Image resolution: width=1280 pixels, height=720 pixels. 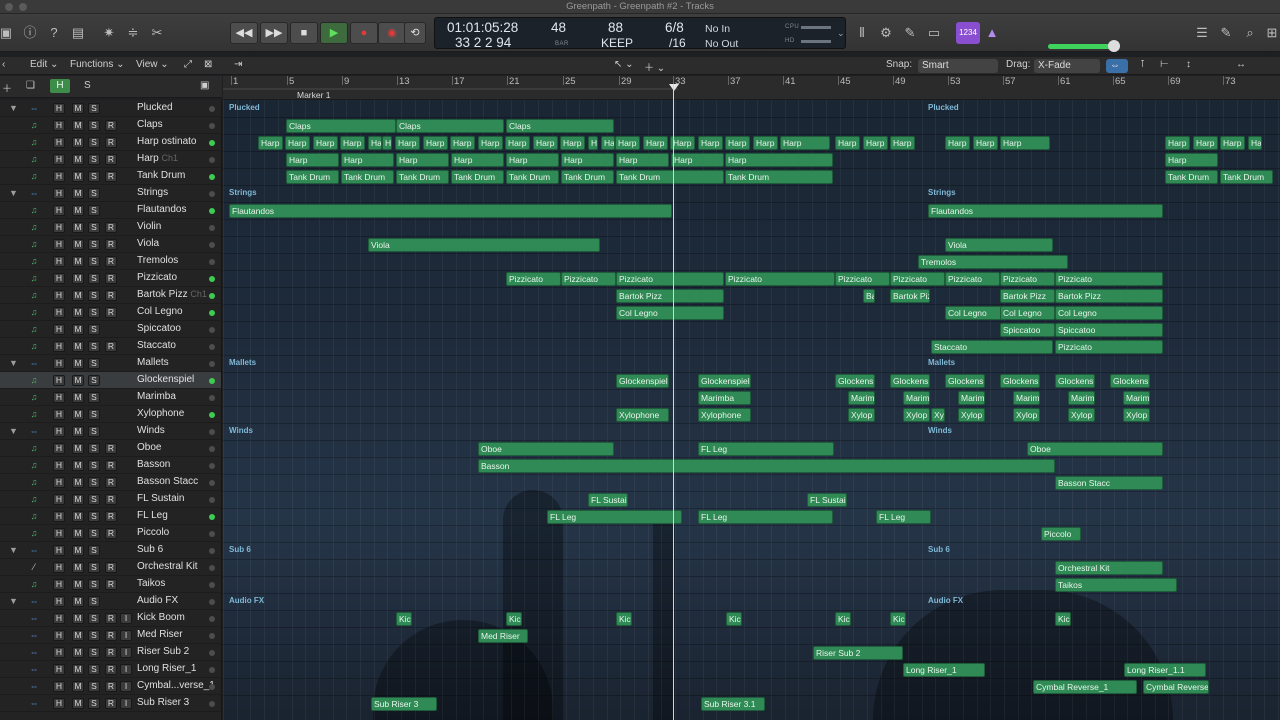 What do you see at coordinates (1067, 66) in the screenshot?
I see `drag-select: X-Fade` at bounding box center [1067, 66].